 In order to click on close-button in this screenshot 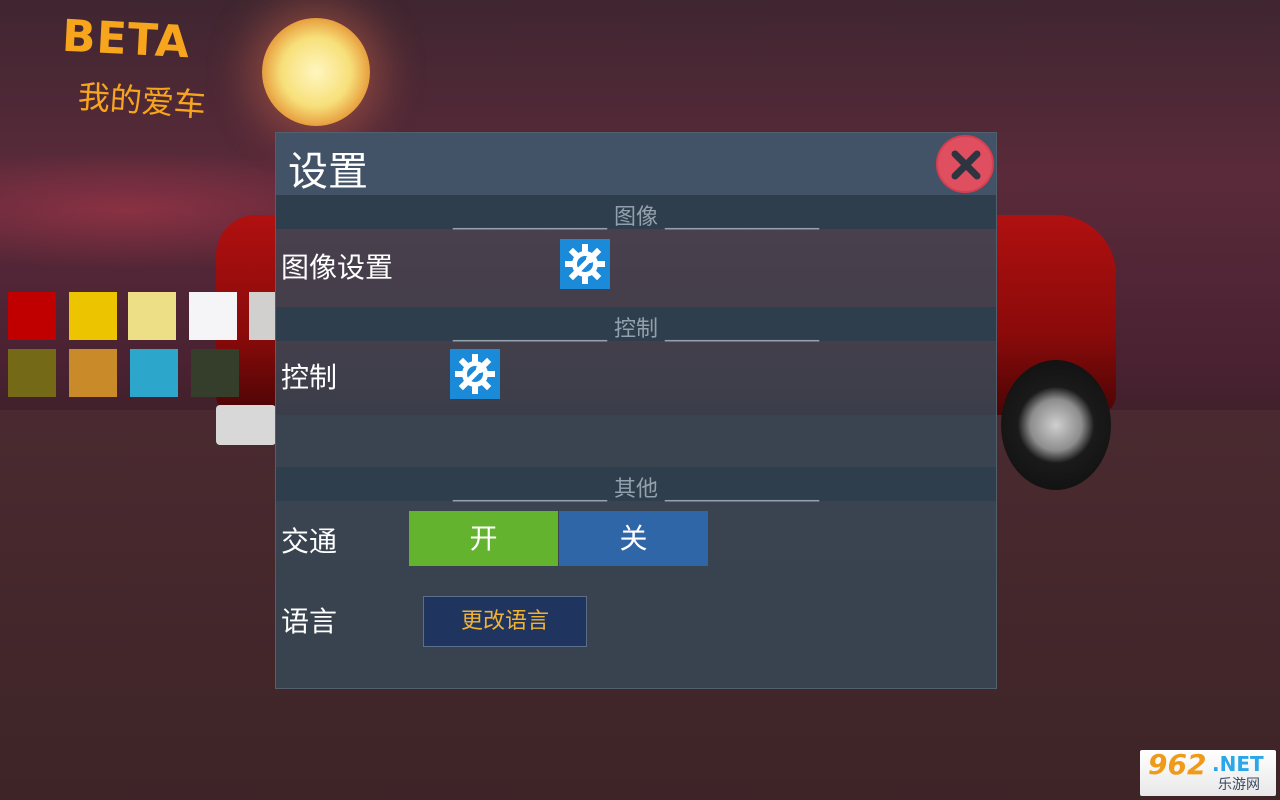, I will do `click(965, 164)`.